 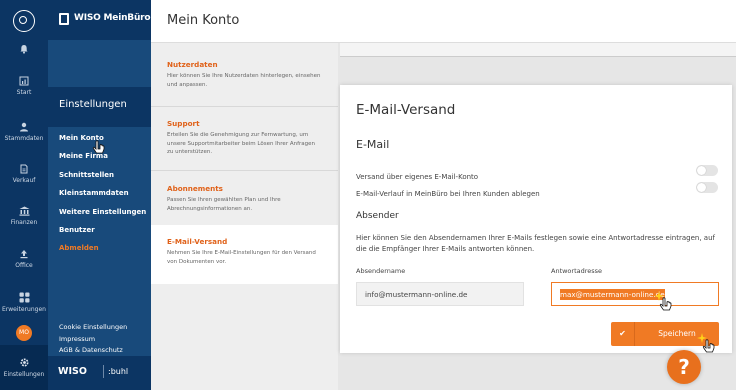 What do you see at coordinates (406, 110) in the screenshot?
I see `dialog-title: E-Mail-Versand` at bounding box center [406, 110].